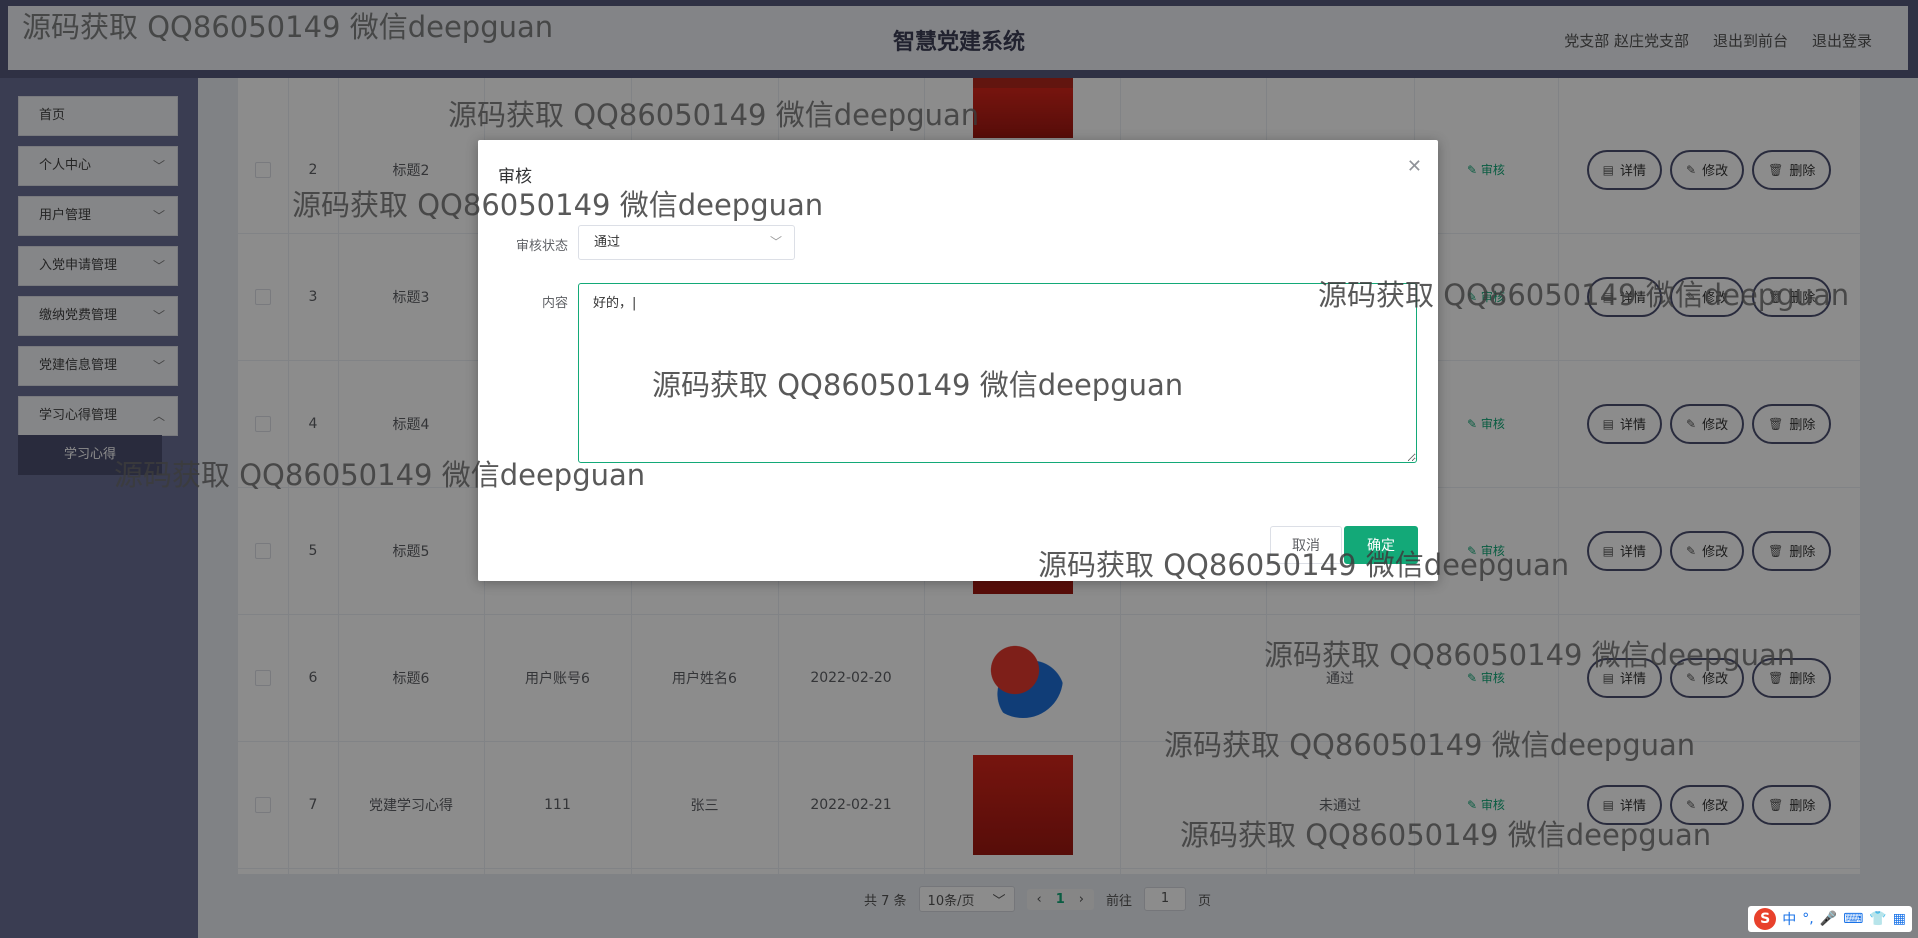  I want to click on shirt-icon: 👕, so click(1878, 919).